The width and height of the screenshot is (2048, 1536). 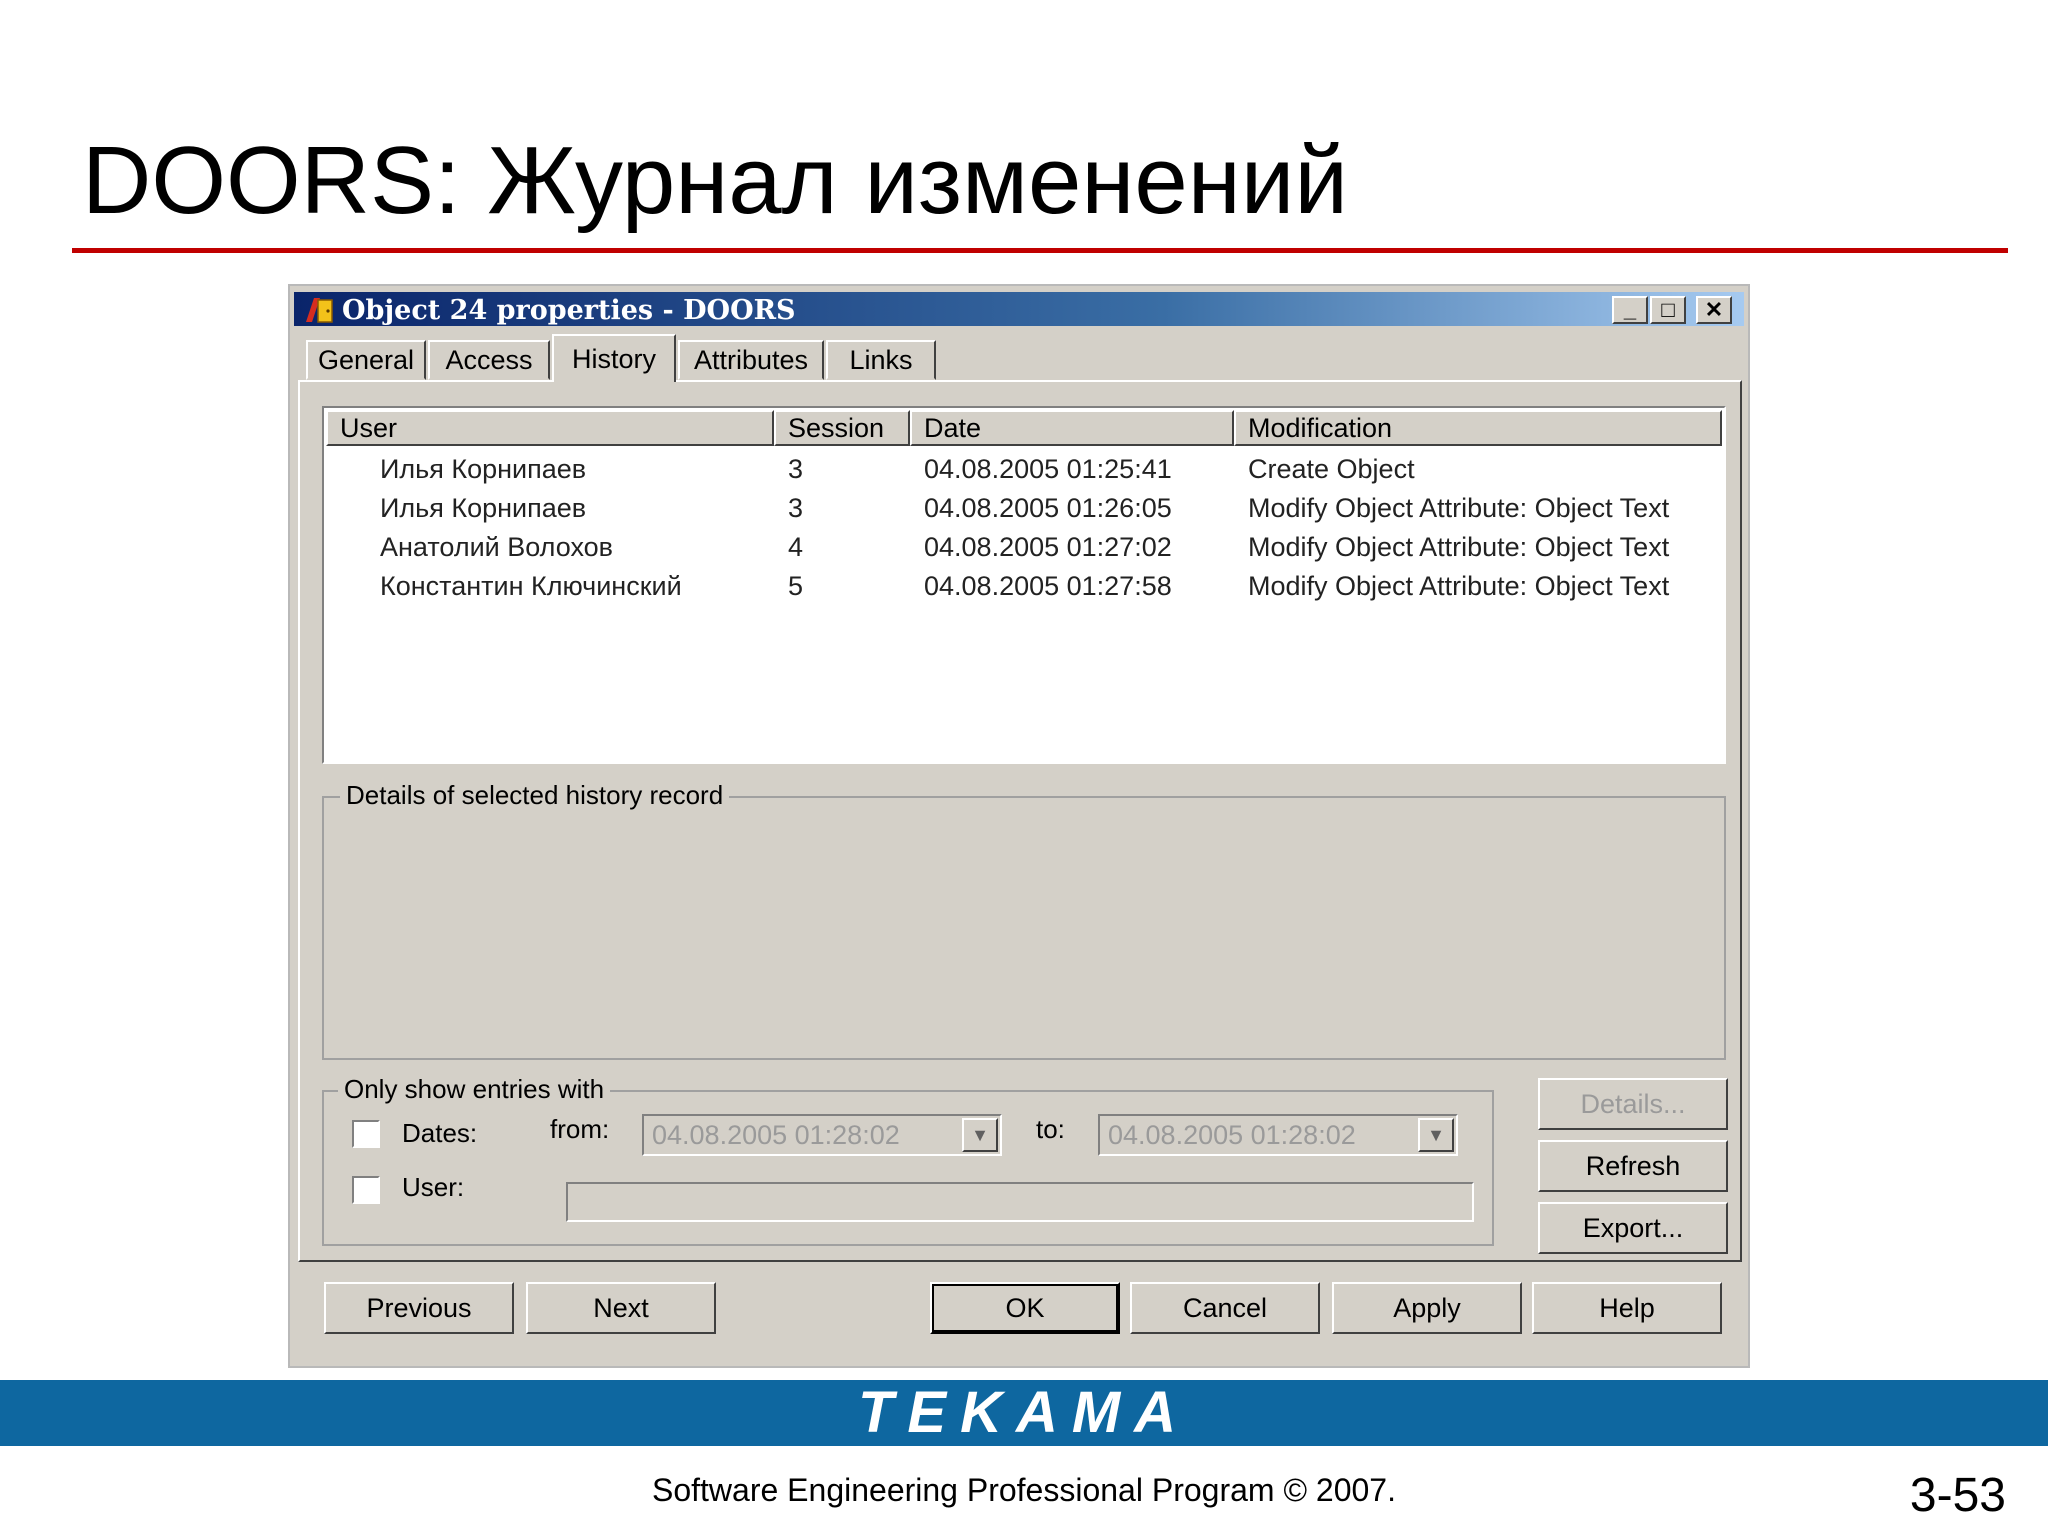 I want to click on from-date-value: 04.08.2005 01:28:02, so click(x=776, y=1135).